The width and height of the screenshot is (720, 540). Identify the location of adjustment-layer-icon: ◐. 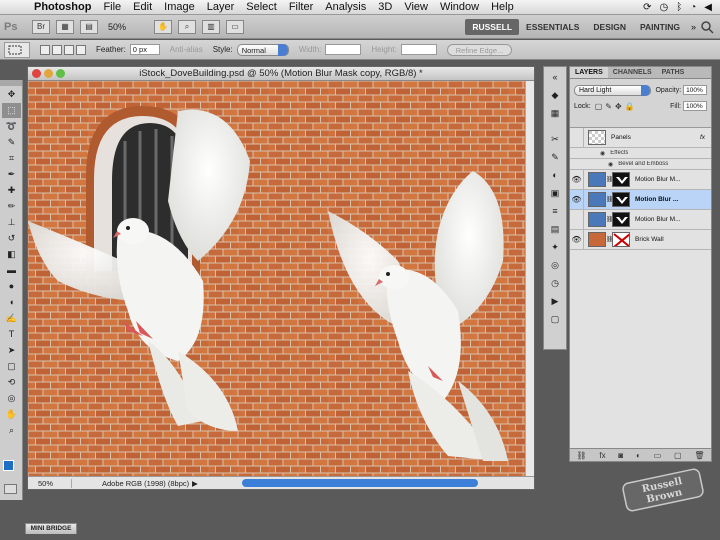
(638, 455).